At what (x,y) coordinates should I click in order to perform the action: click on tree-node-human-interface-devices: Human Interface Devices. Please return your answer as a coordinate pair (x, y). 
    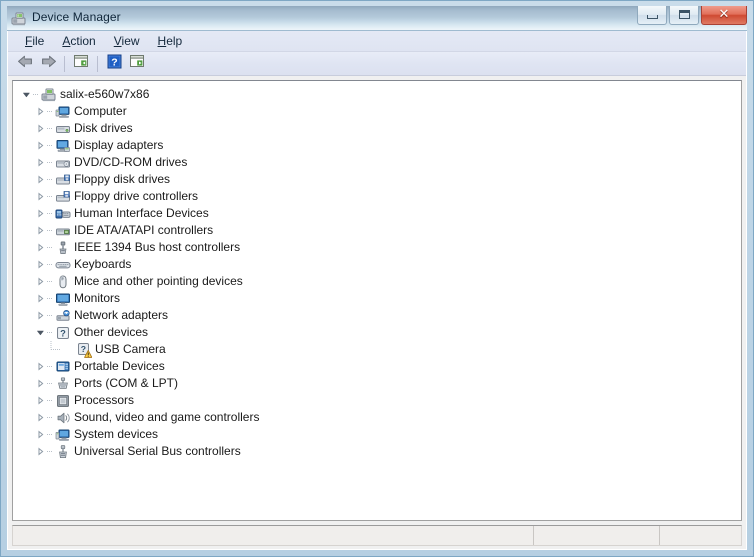
    Looking at the image, I should click on (377, 213).